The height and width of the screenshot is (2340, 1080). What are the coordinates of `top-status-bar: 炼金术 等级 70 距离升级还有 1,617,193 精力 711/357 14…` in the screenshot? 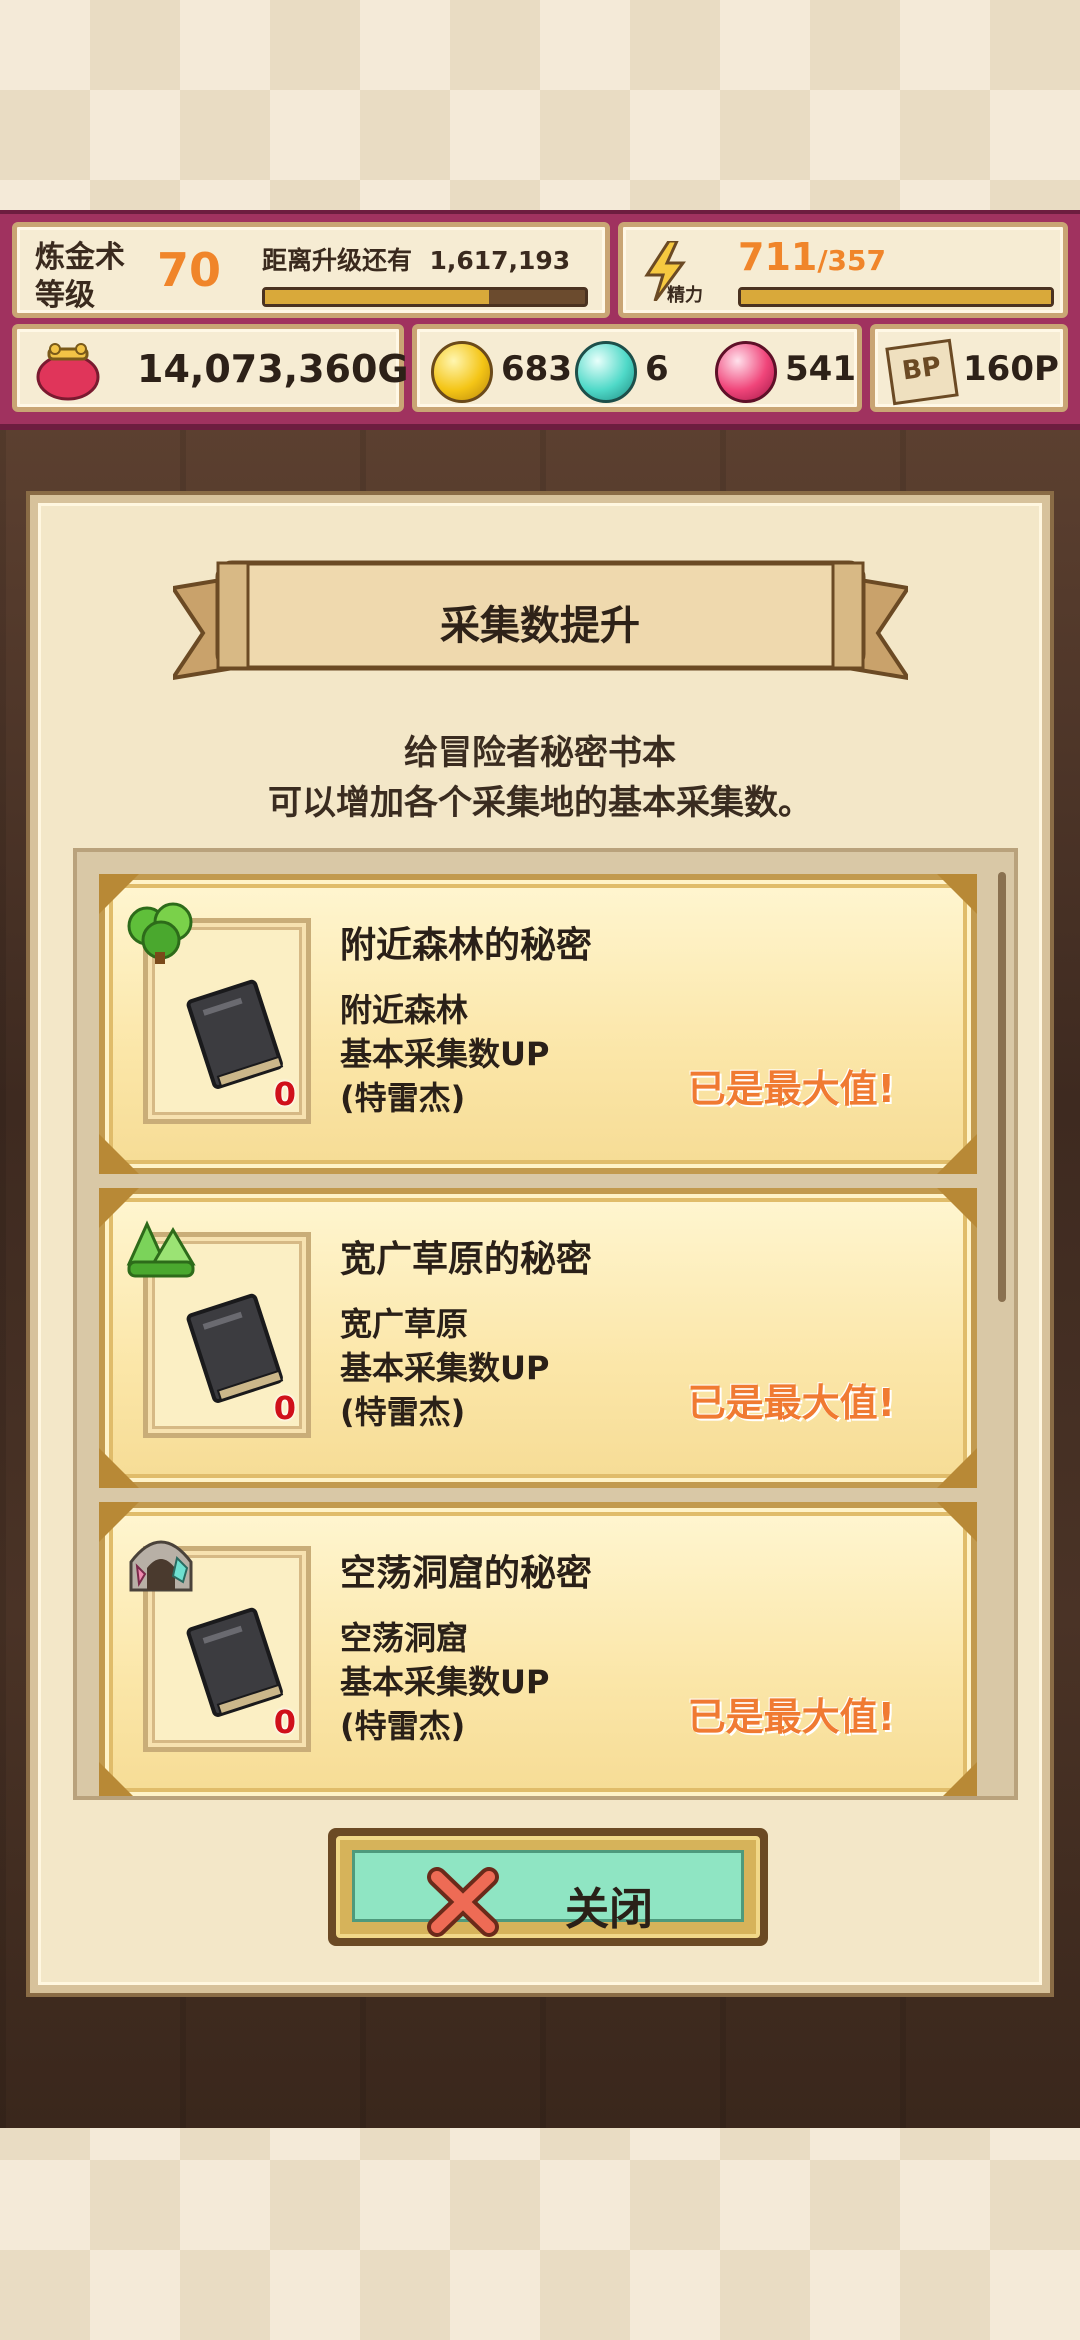 It's located at (540, 320).